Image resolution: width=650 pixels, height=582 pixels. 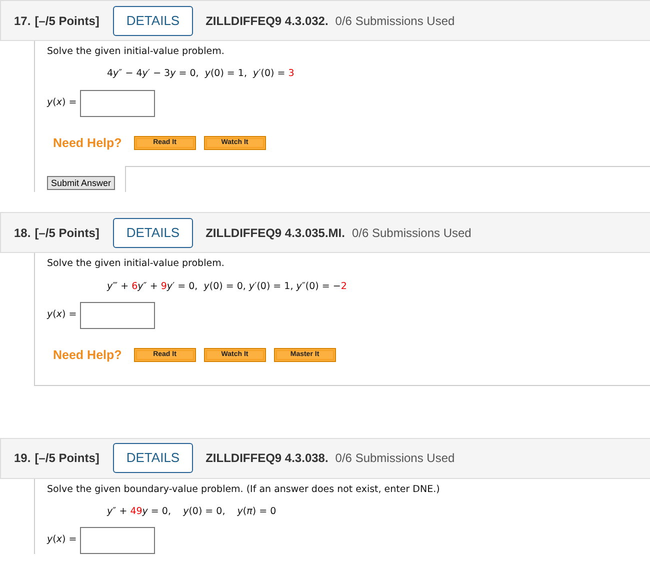 I want to click on question-number: 19., so click(x=22, y=458).